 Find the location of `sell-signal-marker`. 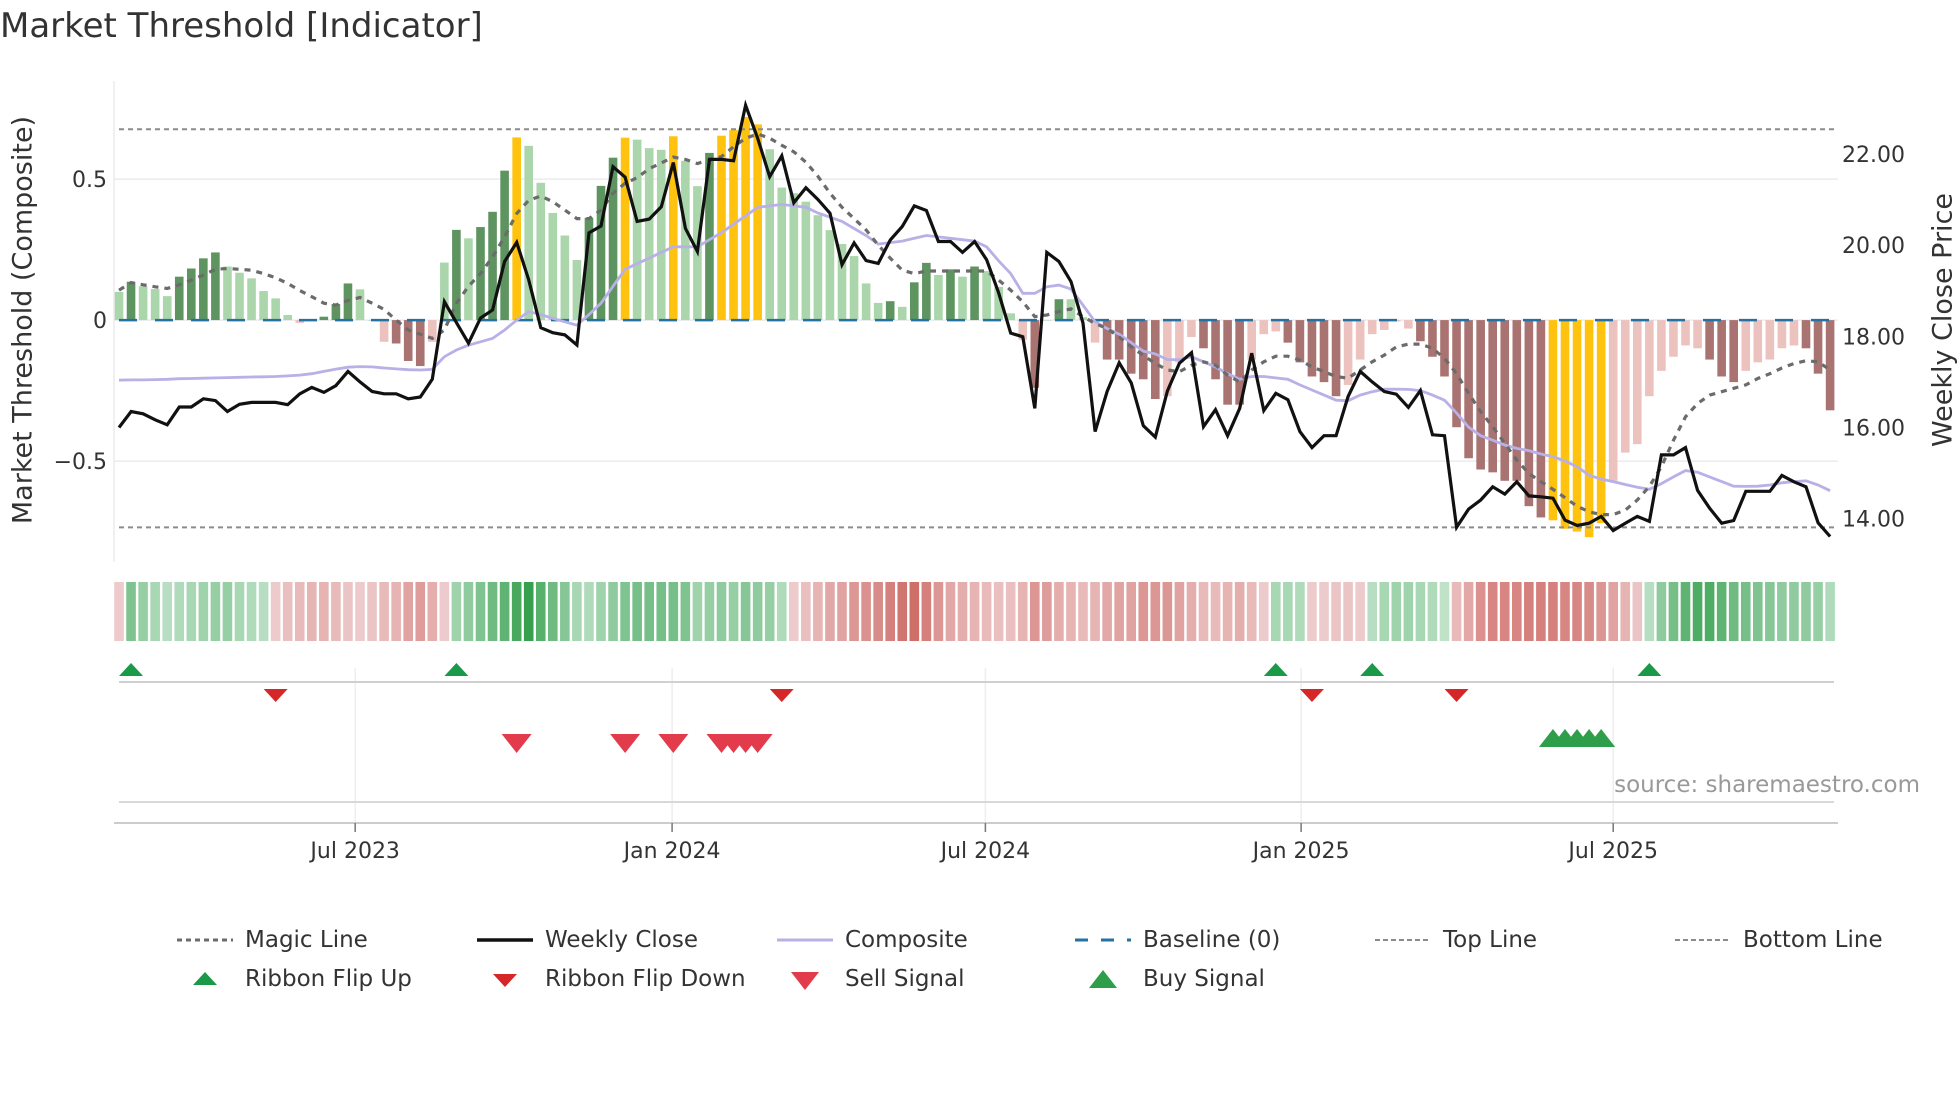

sell-signal-marker is located at coordinates (516, 743).